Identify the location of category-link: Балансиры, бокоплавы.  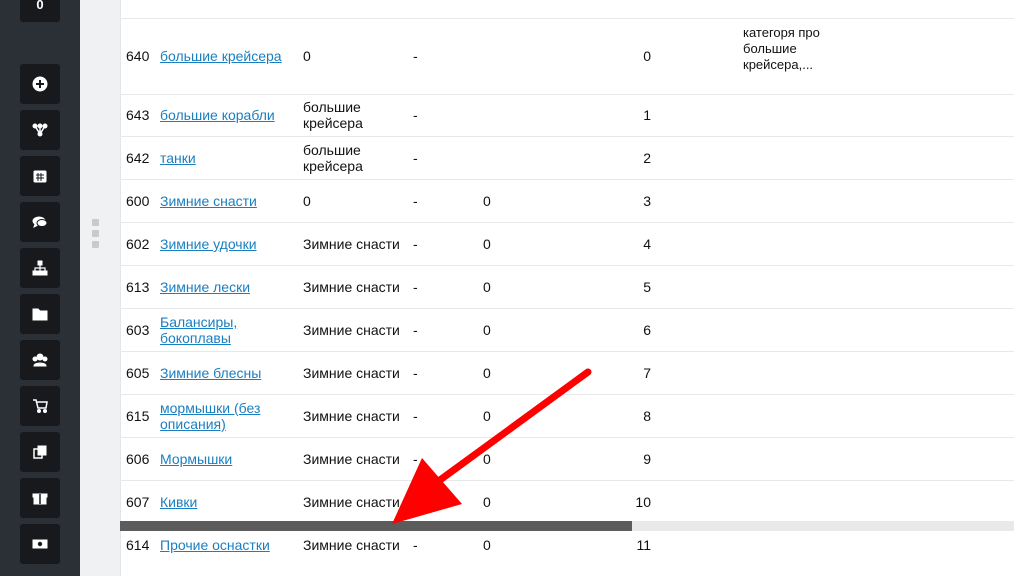
(227, 330).